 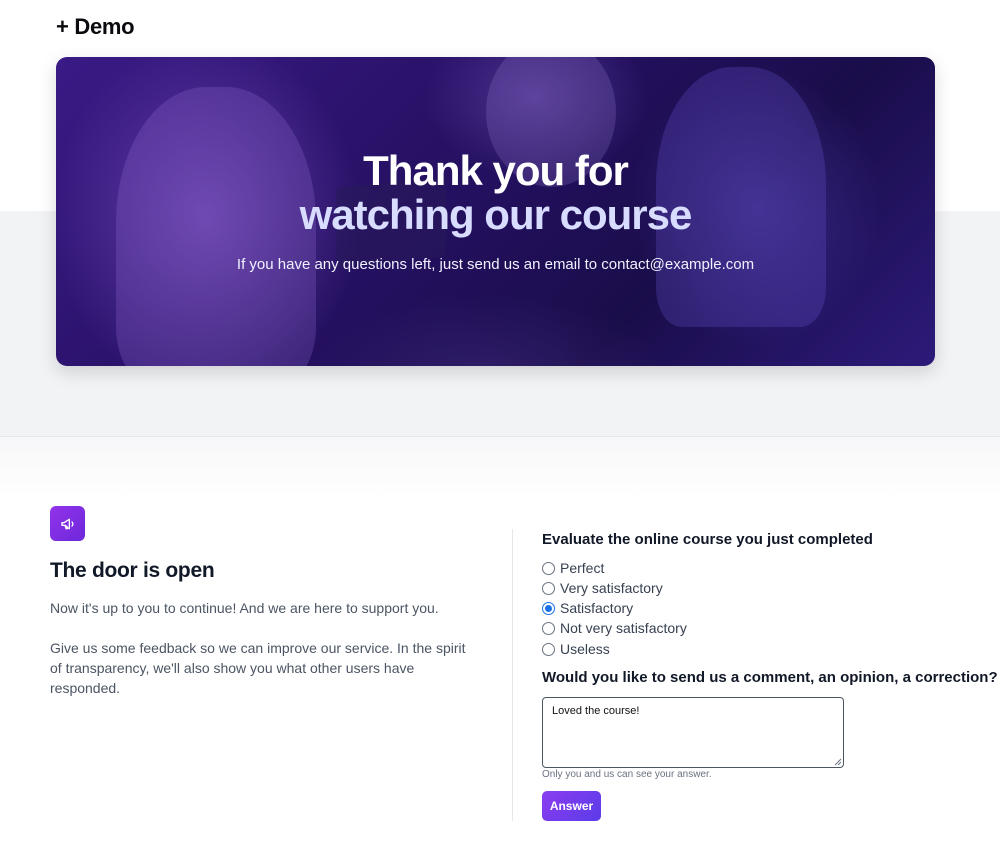 What do you see at coordinates (838, 762) in the screenshot?
I see `resize-grip-icon` at bounding box center [838, 762].